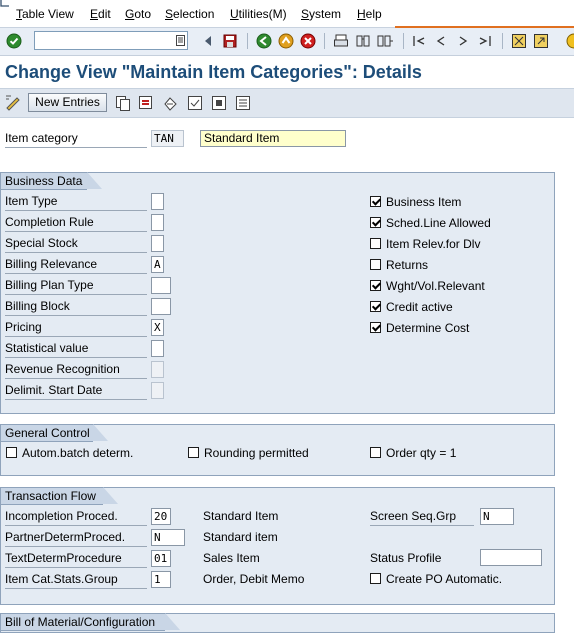 The image size is (574, 633). Describe the element at coordinates (76, 349) in the screenshot. I see `statistical-value-label: Statistical value` at that location.